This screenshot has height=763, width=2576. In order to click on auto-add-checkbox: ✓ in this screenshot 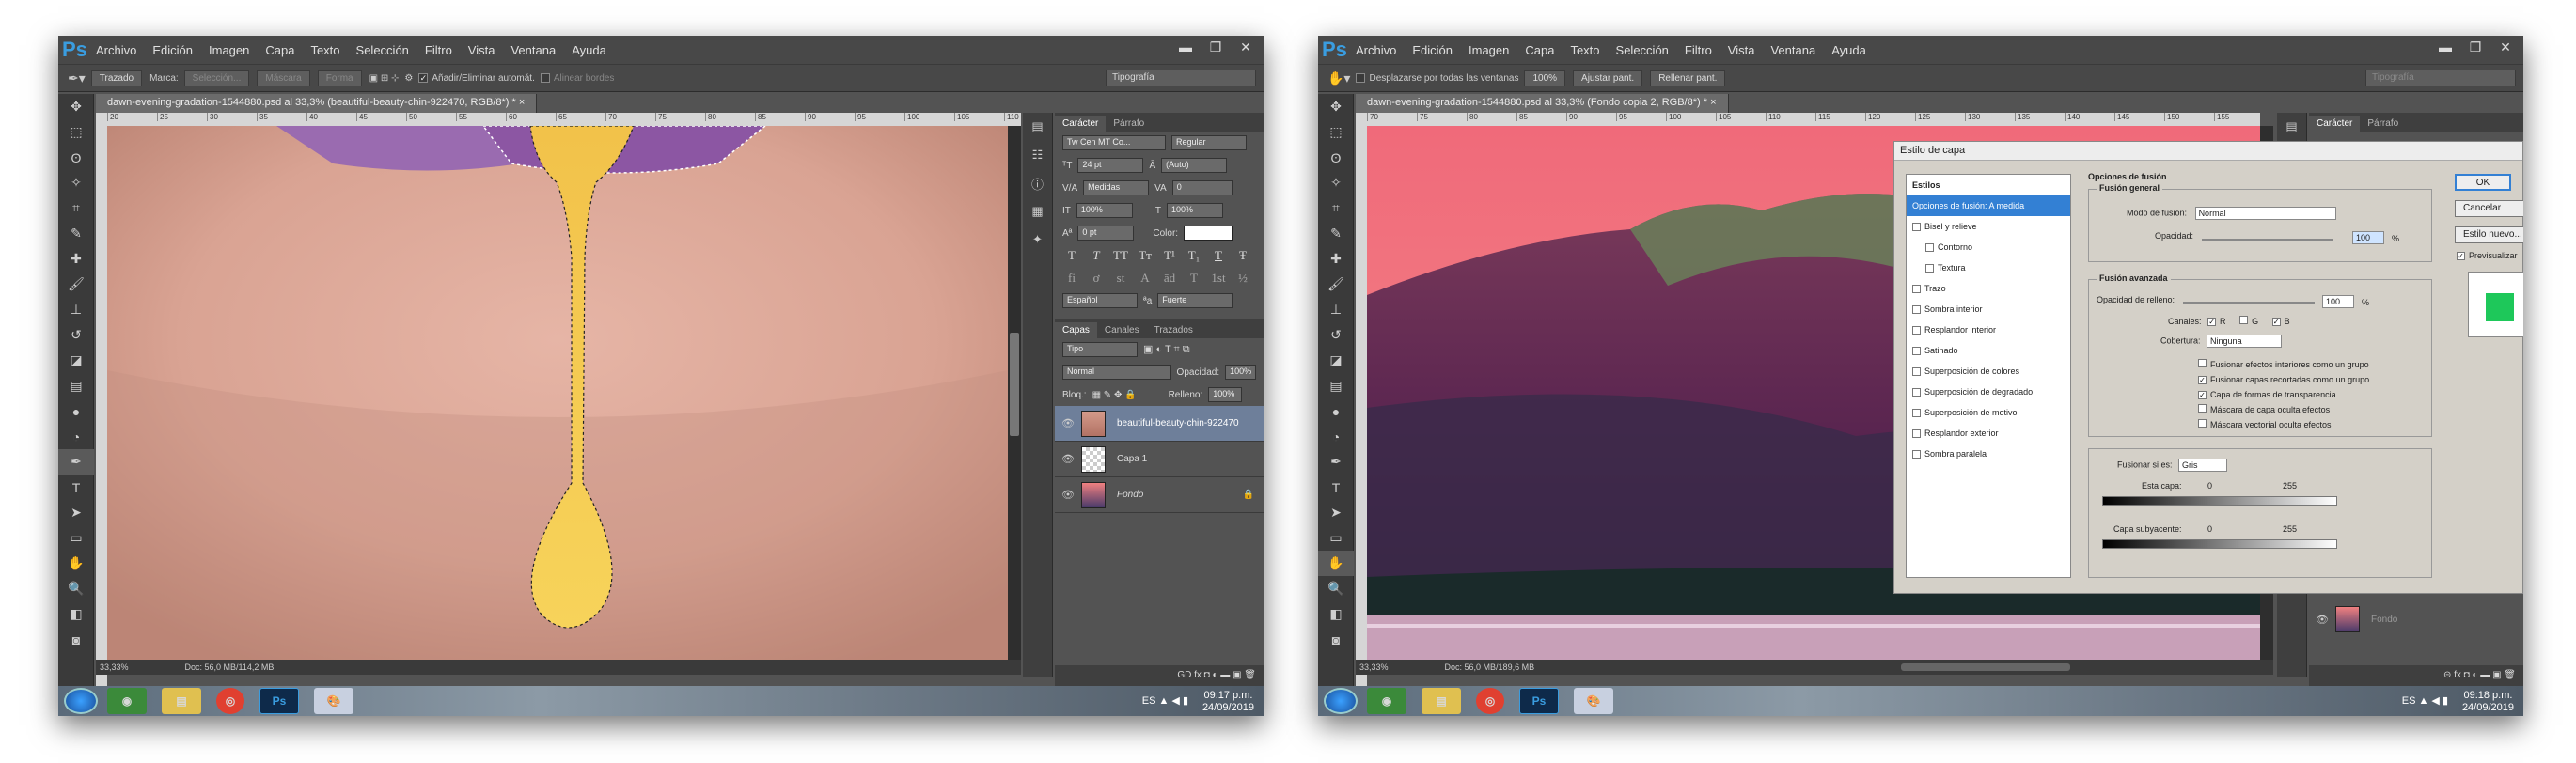, I will do `click(424, 78)`.